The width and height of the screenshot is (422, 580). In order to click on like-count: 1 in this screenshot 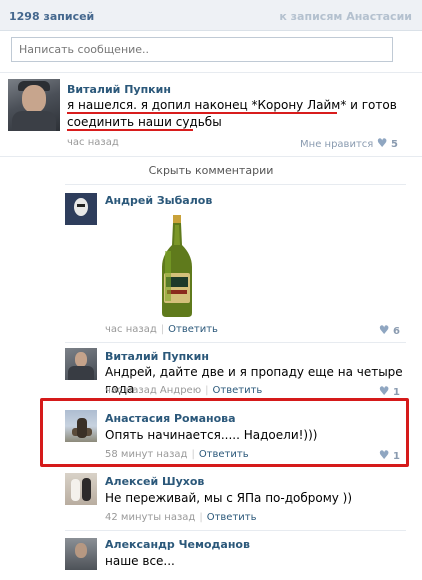, I will do `click(396, 392)`.